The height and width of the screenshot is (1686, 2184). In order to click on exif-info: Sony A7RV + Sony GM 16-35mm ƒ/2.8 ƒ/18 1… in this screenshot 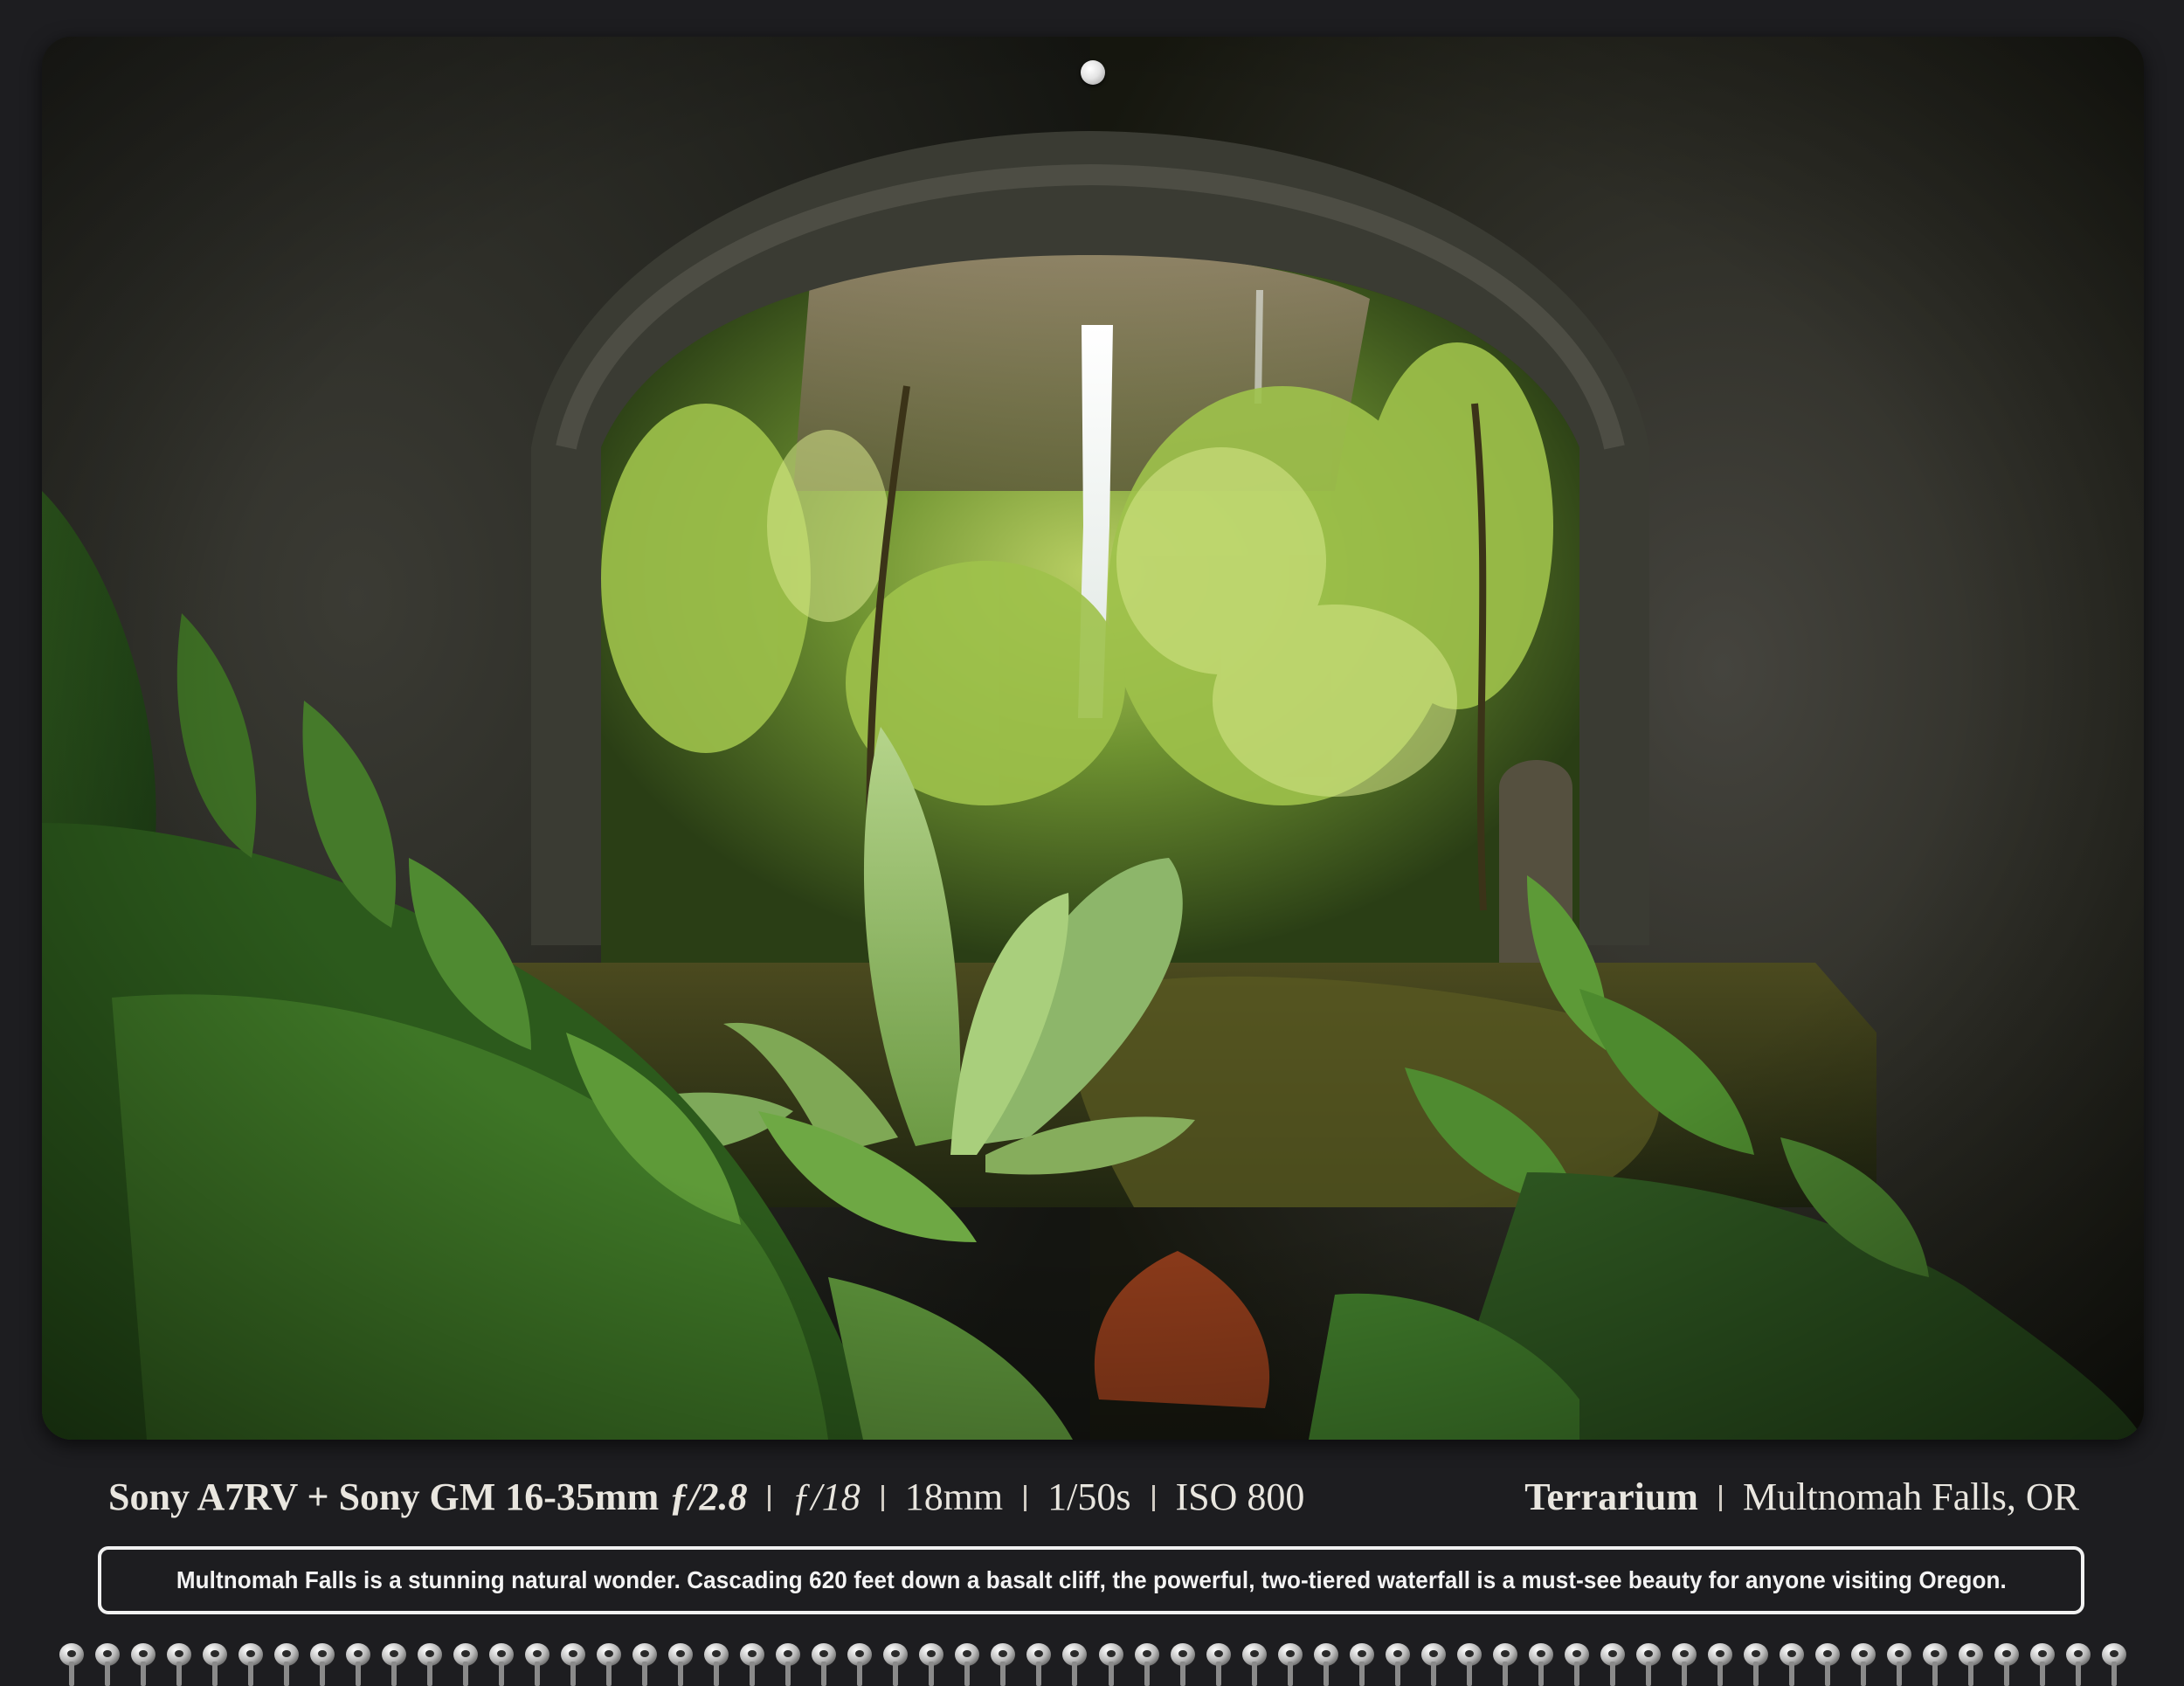, I will do `click(706, 1497)`.